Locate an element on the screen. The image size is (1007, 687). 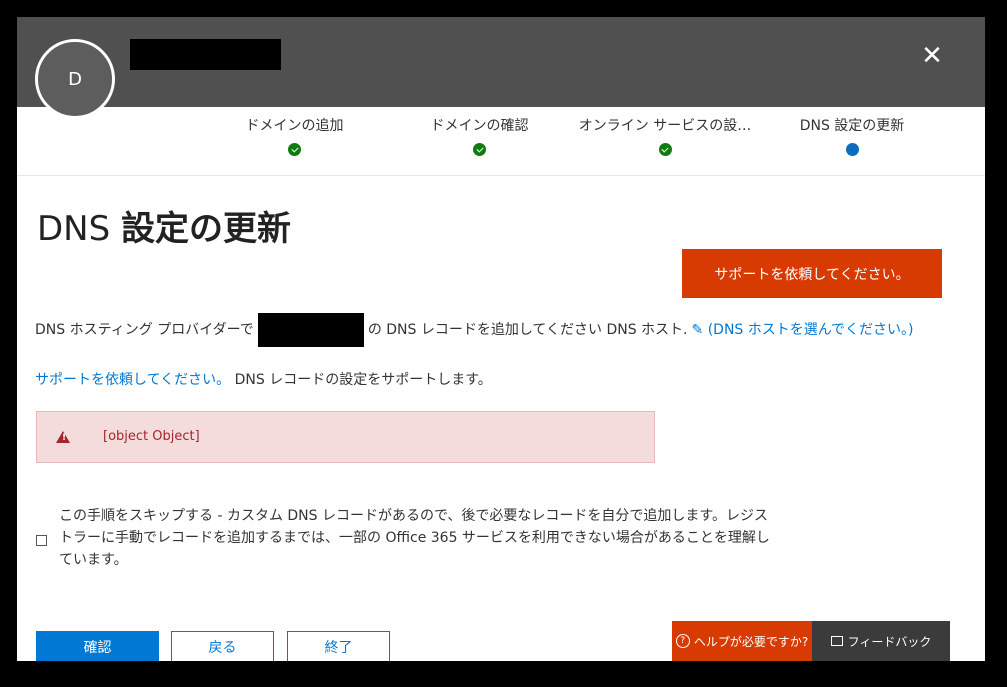
feedback-button: フィードバック is located at coordinates (881, 641).